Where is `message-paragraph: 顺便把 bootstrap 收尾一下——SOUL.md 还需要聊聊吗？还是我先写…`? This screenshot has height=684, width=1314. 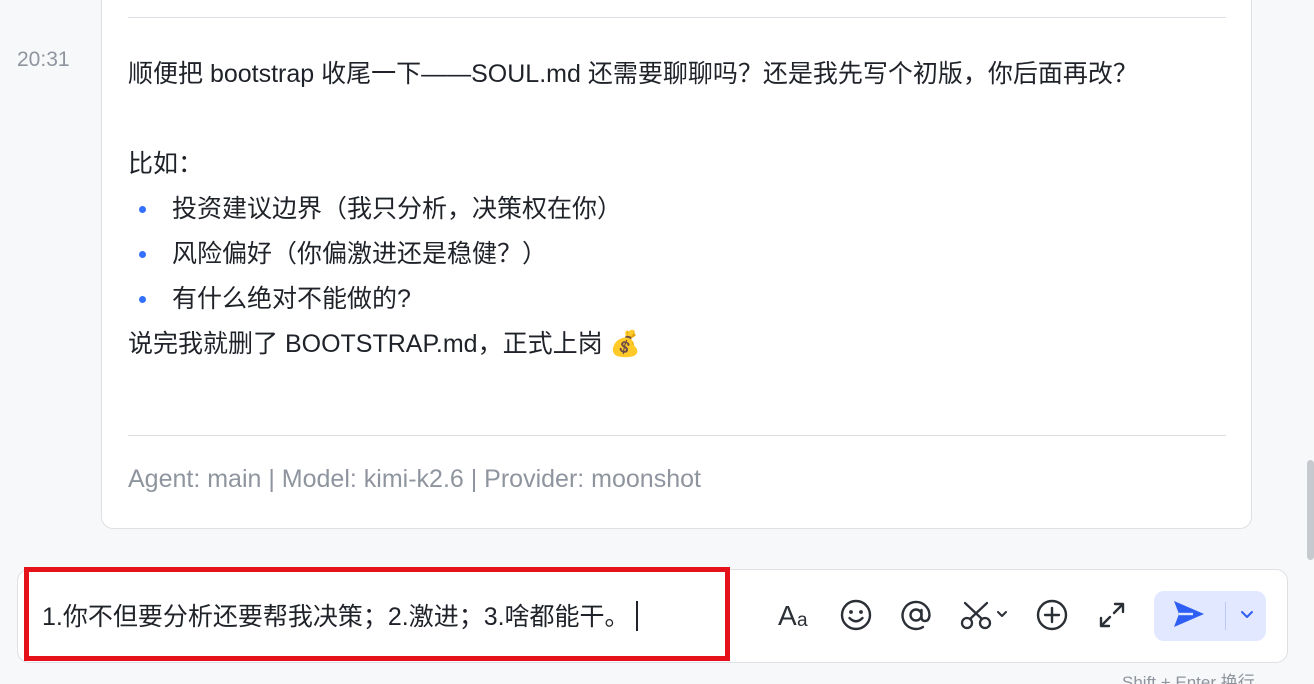
message-paragraph: 顺便把 bootstrap 收尾一下——SOUL.md 还需要聊聊吗？还是我先写… is located at coordinates (633, 74).